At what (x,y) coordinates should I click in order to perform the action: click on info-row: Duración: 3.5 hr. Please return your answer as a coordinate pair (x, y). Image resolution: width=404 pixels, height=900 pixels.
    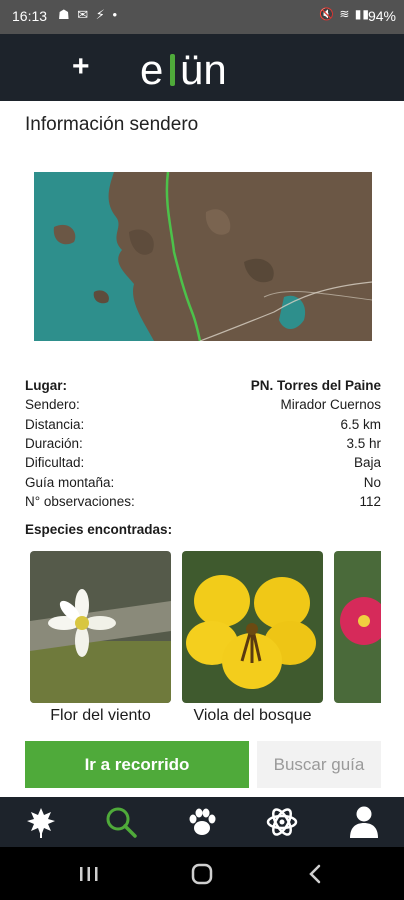
    Looking at the image, I should click on (203, 443).